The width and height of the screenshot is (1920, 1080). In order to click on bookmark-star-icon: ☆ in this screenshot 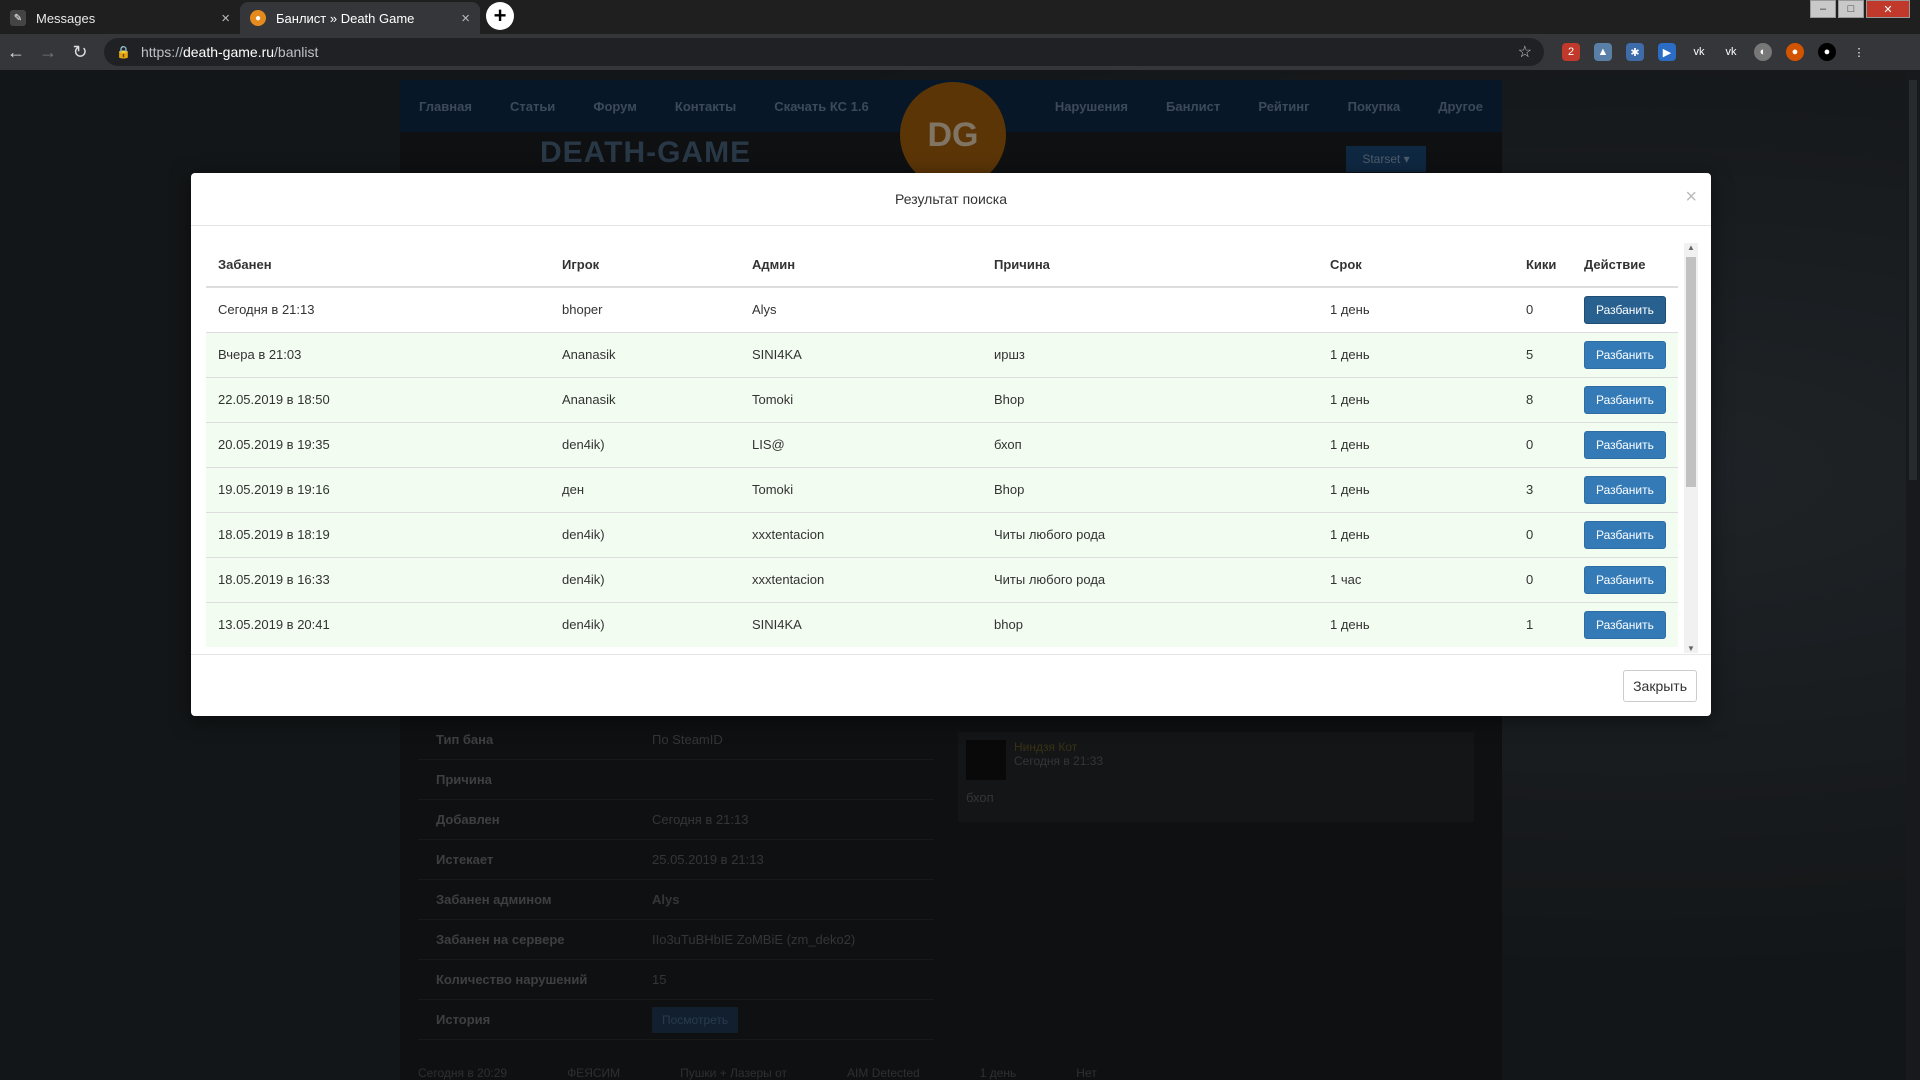, I will do `click(1525, 52)`.